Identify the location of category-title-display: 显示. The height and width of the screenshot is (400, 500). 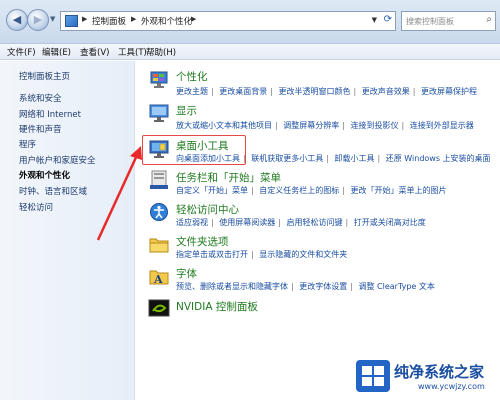
(186, 110).